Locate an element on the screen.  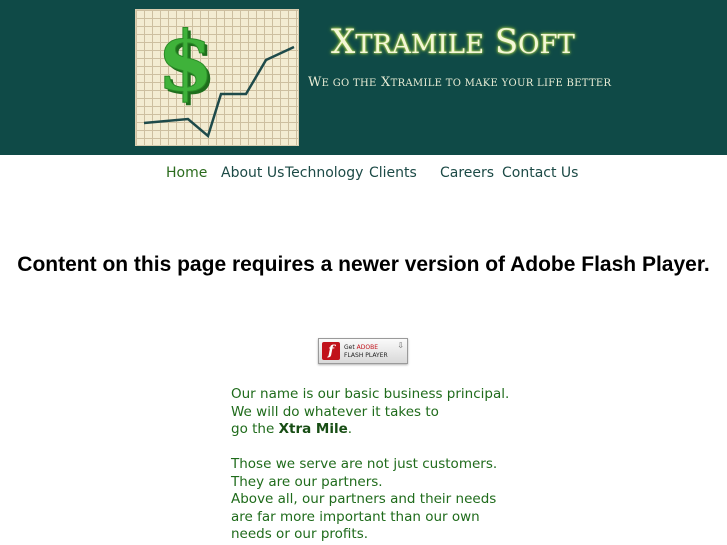
brand-tramile: TRAMILE is located at coordinates (420, 45).